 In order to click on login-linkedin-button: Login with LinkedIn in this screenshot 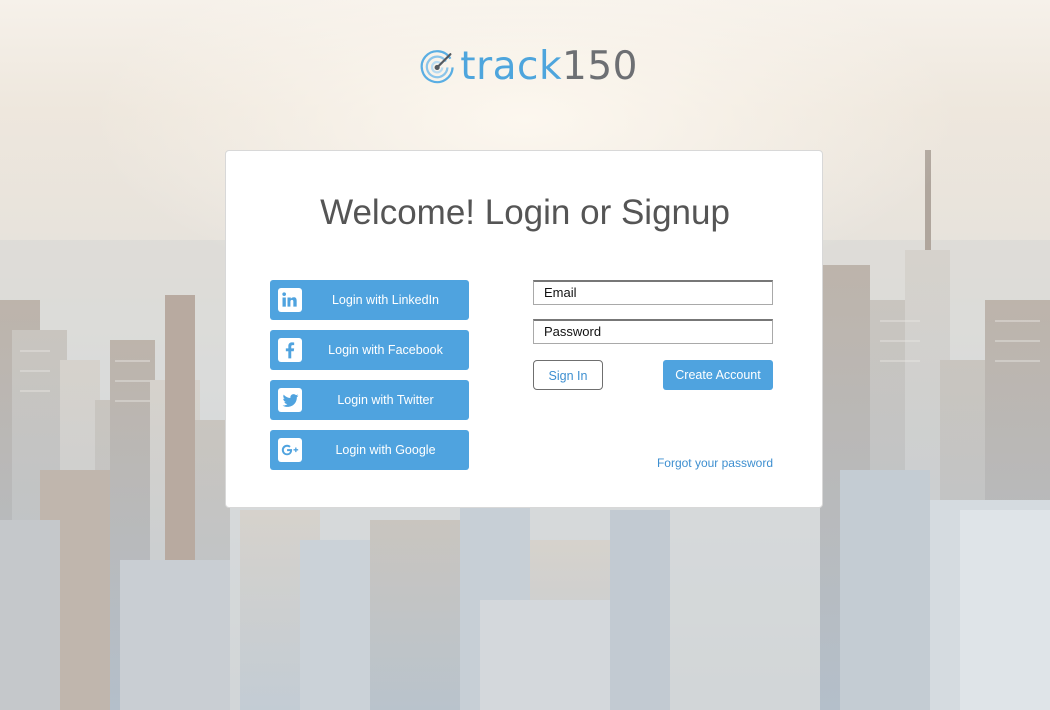, I will do `click(369, 300)`.